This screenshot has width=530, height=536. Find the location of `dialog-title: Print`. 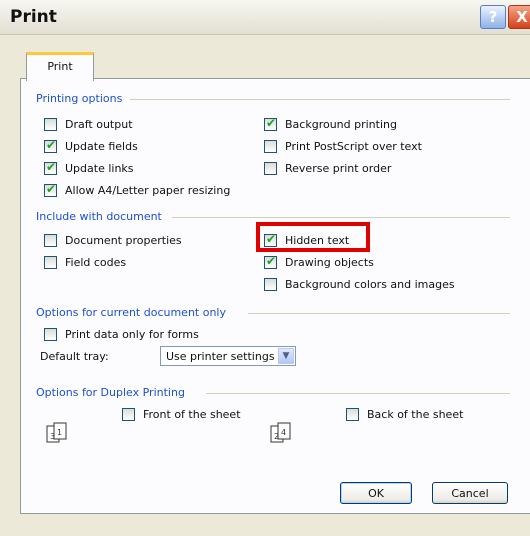

dialog-title: Print is located at coordinates (33, 17).